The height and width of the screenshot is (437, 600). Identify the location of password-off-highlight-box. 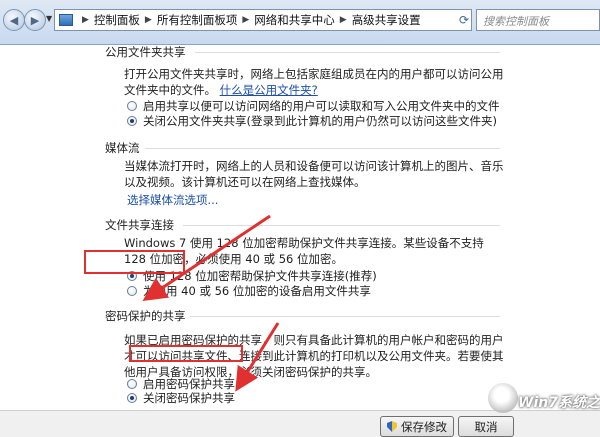
(186, 353).